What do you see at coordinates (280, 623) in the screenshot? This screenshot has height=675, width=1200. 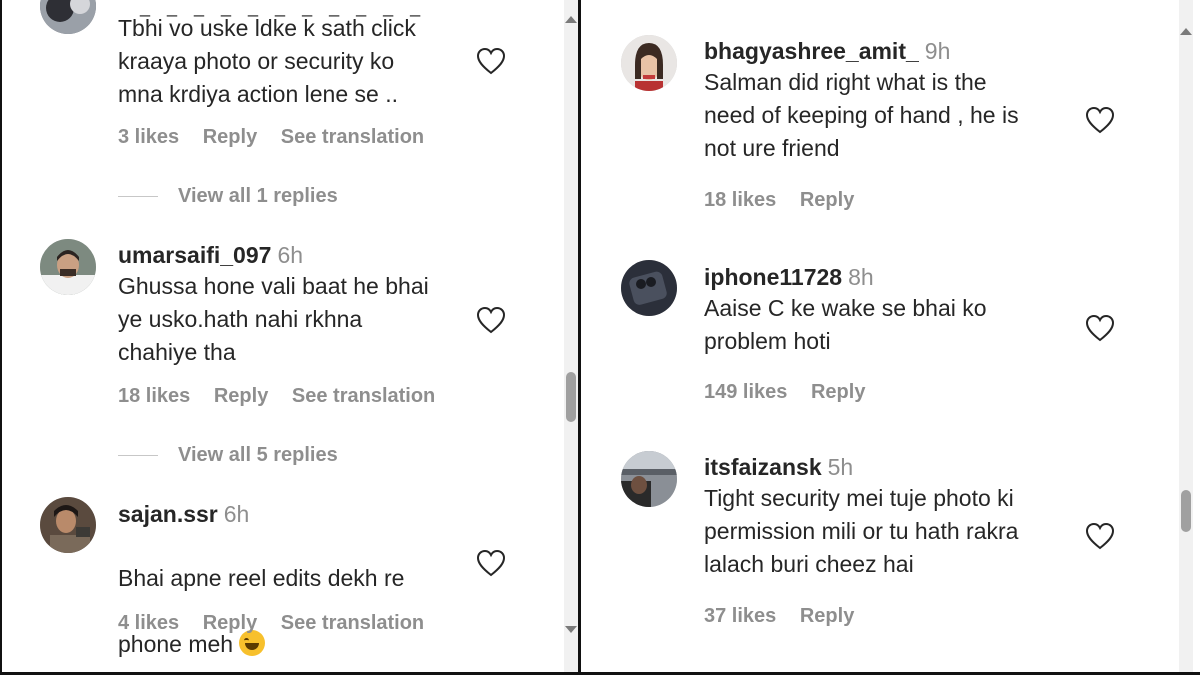 I see `comment-meta: 4 likes Reply See translation` at bounding box center [280, 623].